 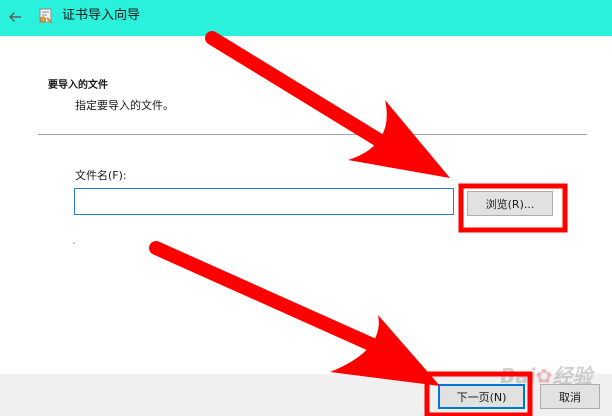 I want to click on cancel-button: 取消, so click(x=570, y=396).